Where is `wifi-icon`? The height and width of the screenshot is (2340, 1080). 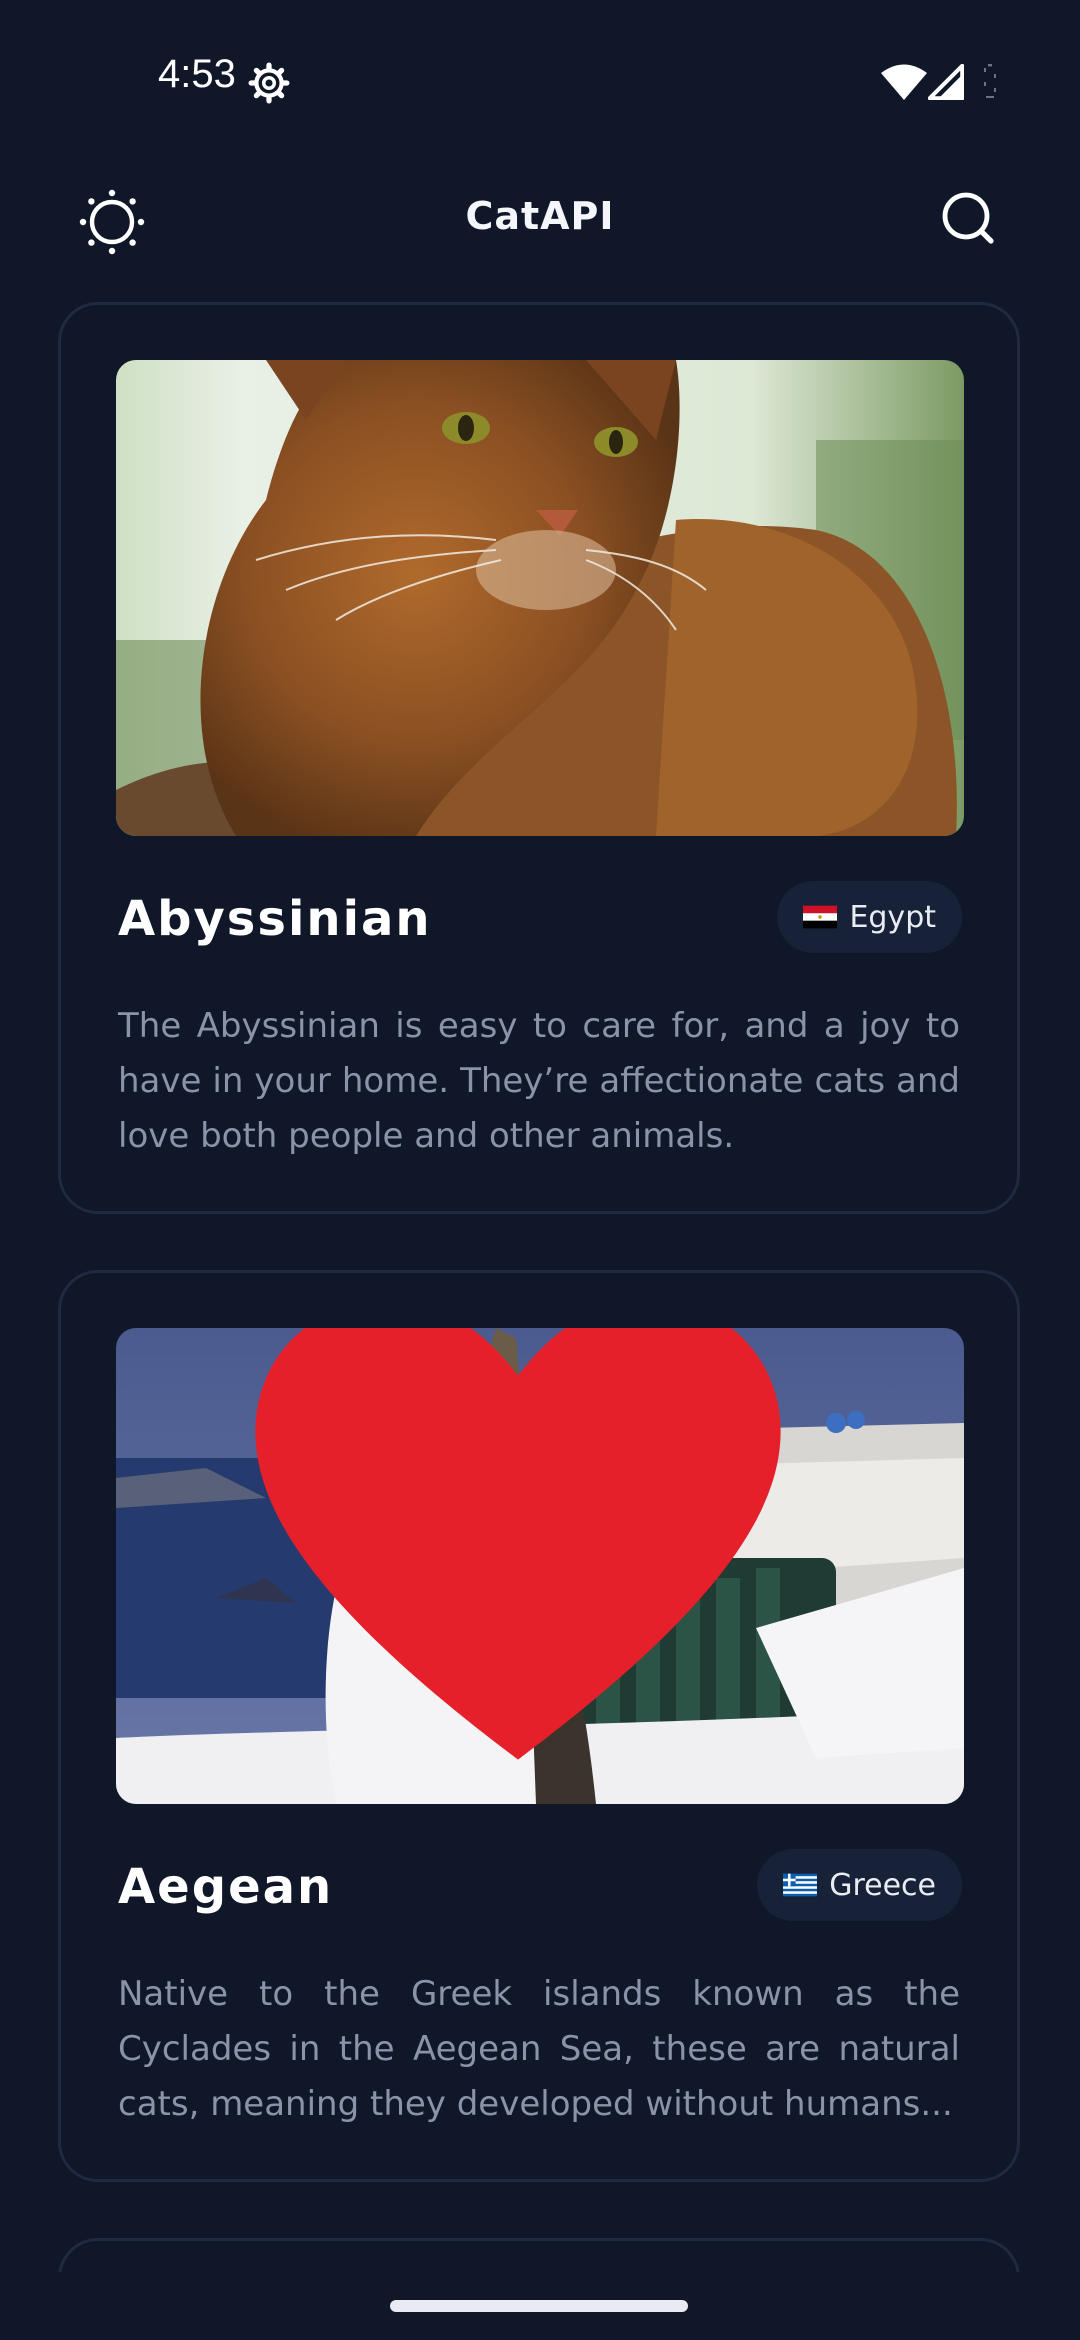
wifi-icon is located at coordinates (904, 82).